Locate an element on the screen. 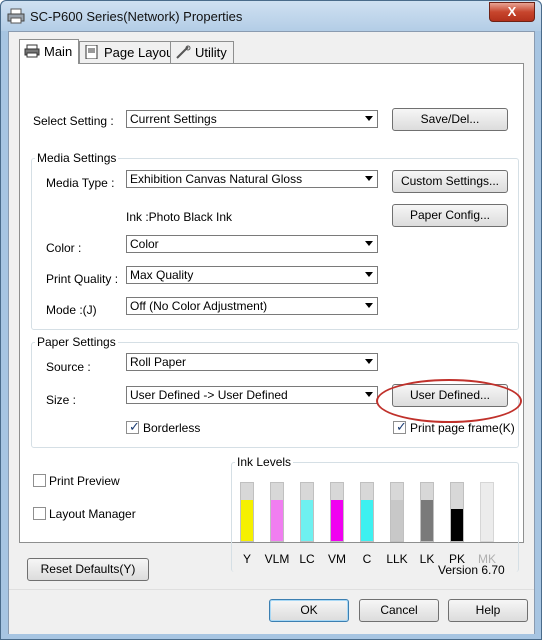 The width and height of the screenshot is (542, 640). ink-fill-vm is located at coordinates (337, 520).